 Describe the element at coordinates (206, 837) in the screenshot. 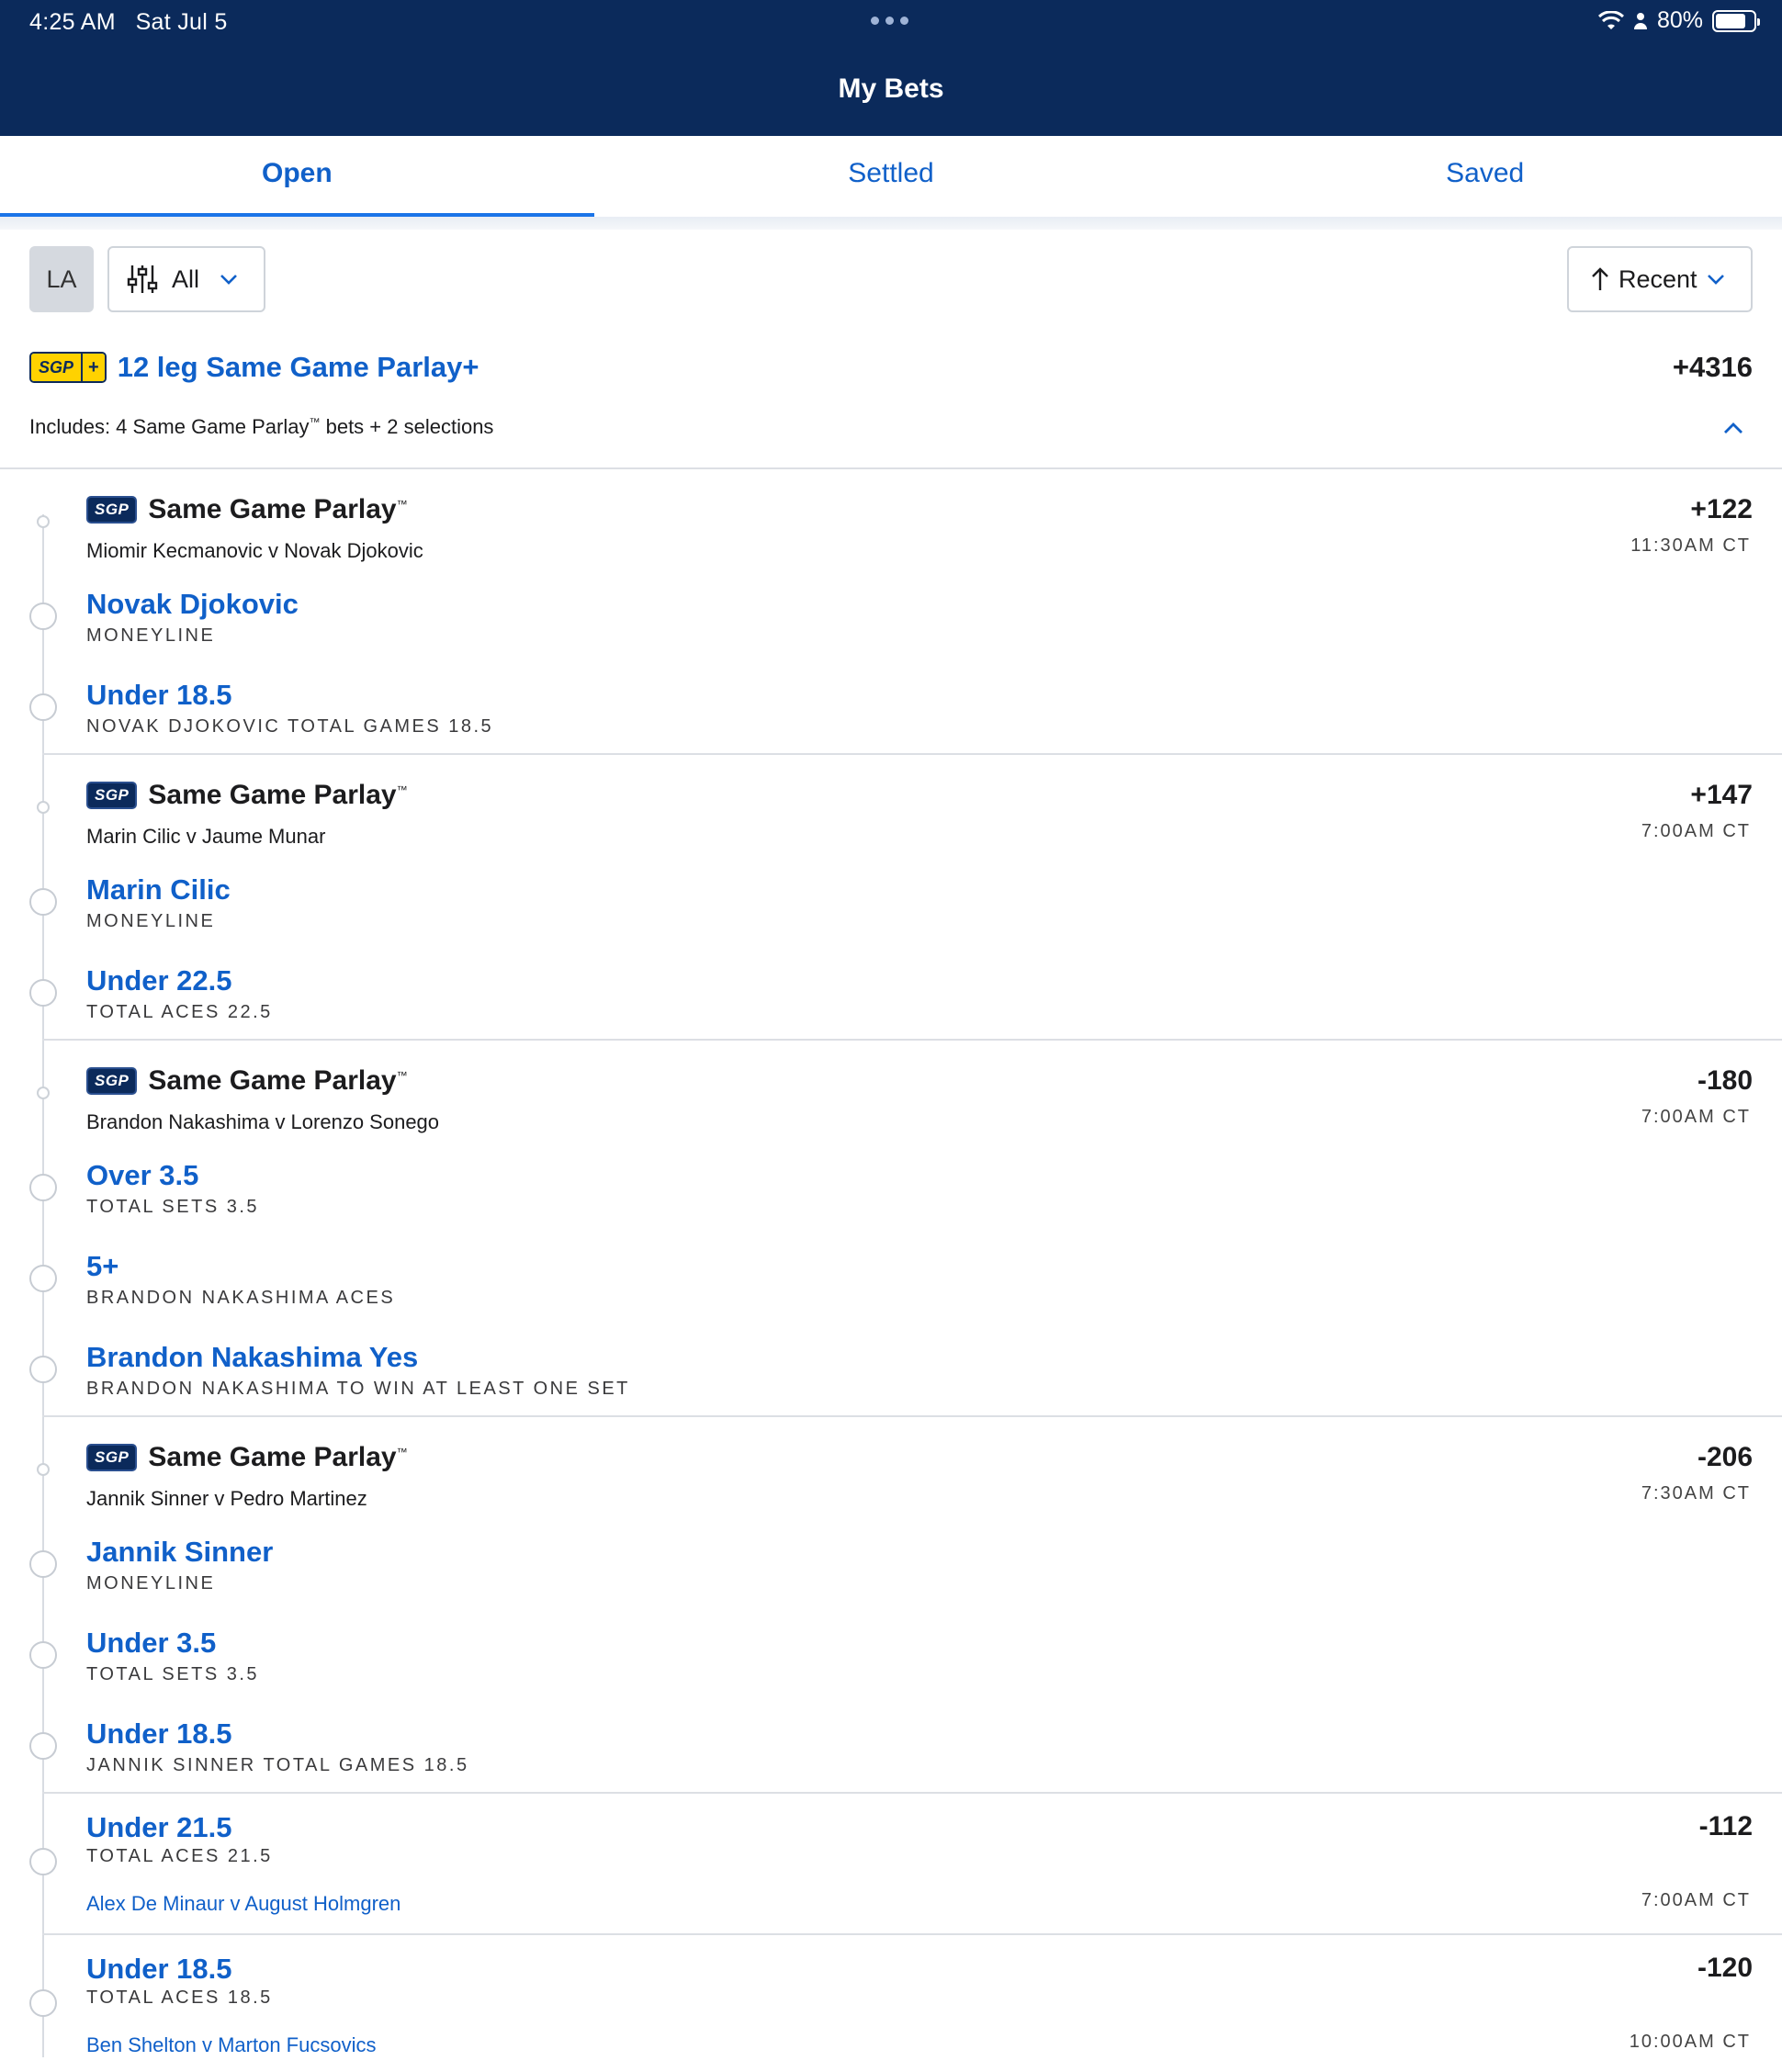

I see `match-name: Marin Cilic v Jaume Munar` at that location.